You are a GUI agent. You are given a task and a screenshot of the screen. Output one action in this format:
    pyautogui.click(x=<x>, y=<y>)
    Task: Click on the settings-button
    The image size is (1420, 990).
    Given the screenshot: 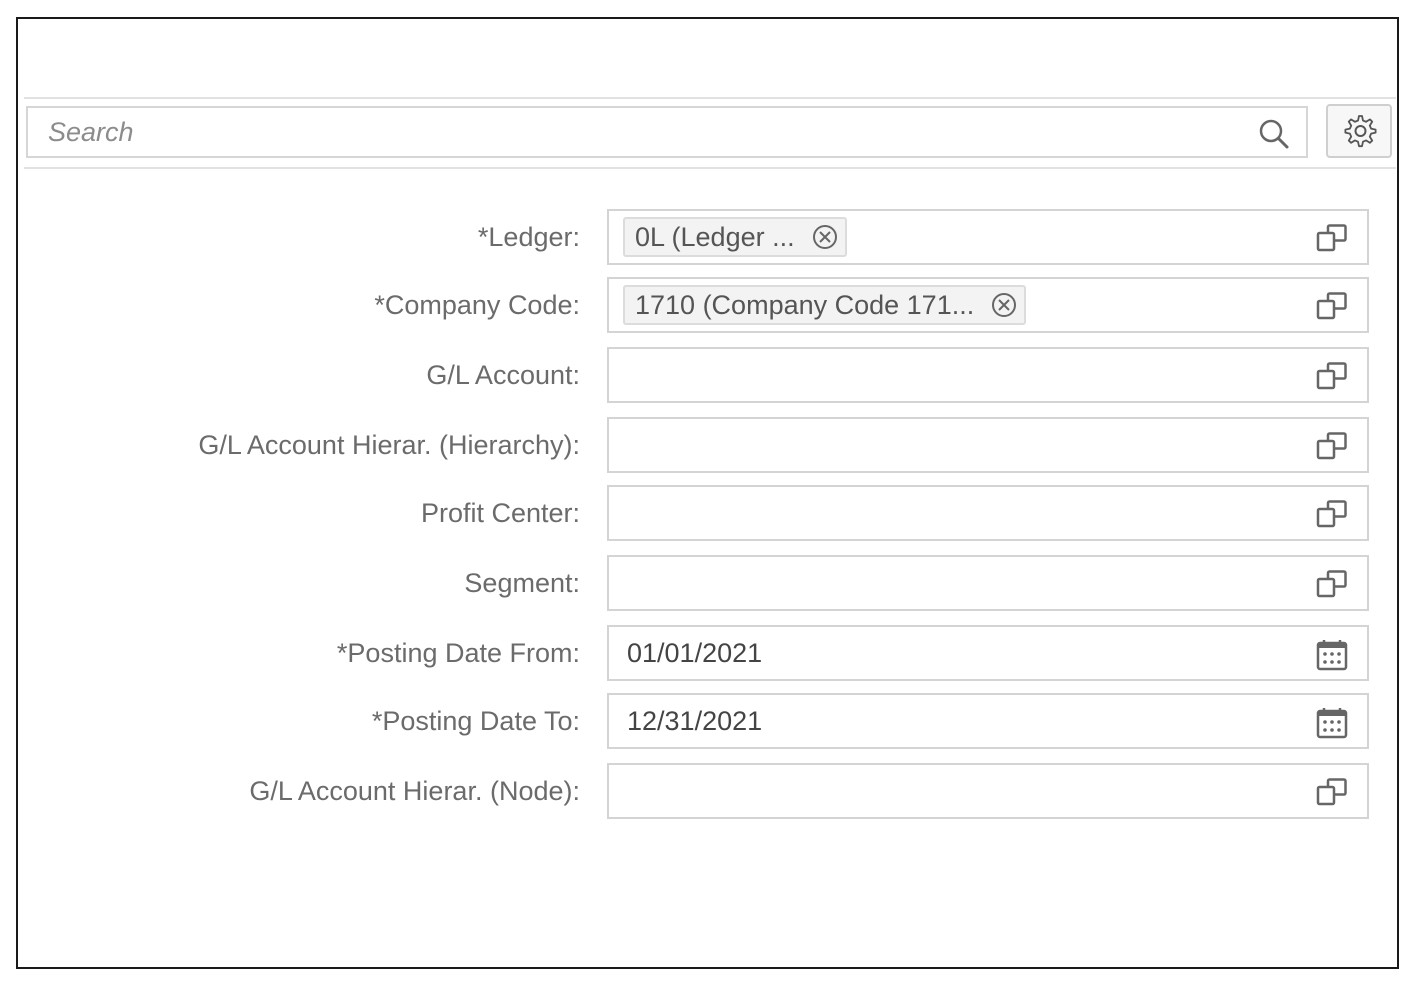 What is the action you would take?
    pyautogui.click(x=1359, y=131)
    